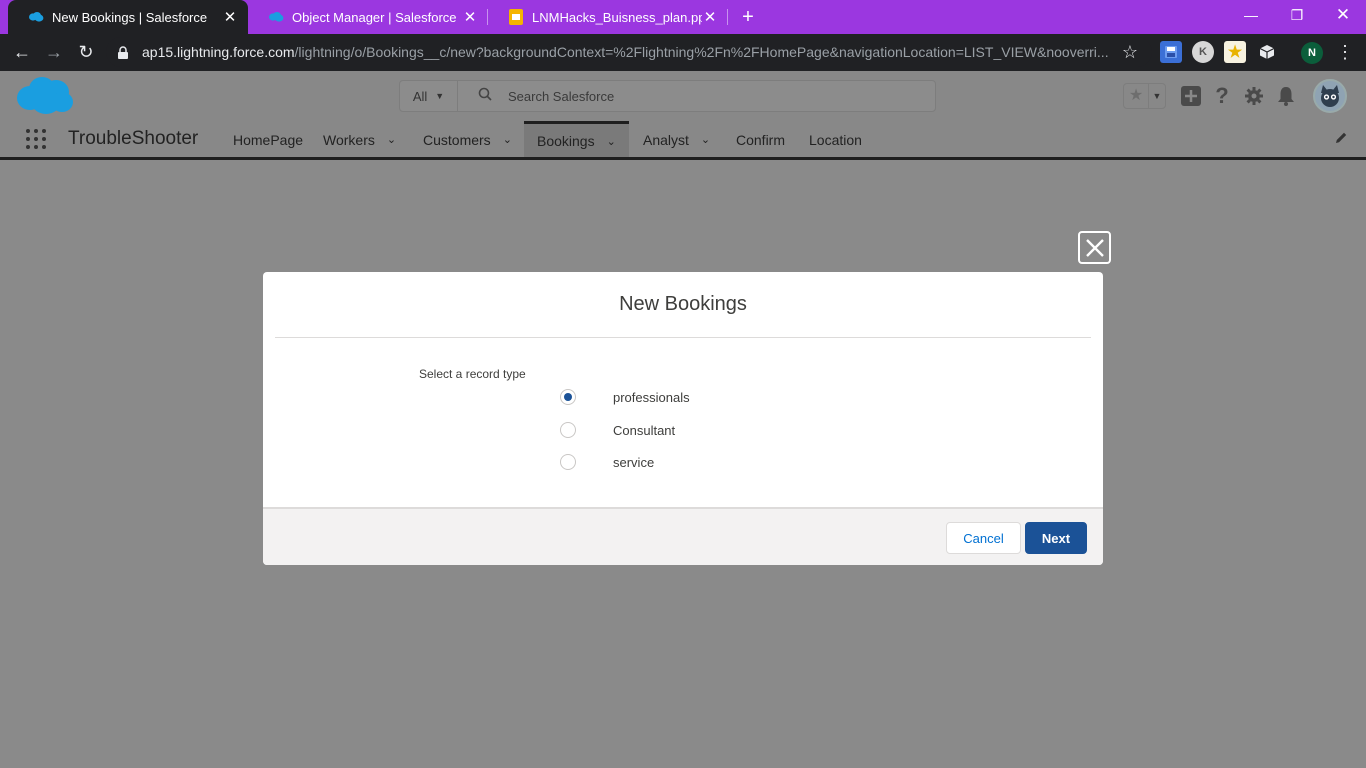 This screenshot has height=768, width=1366. What do you see at coordinates (1254, 96) in the screenshot?
I see `setup-gear-icon` at bounding box center [1254, 96].